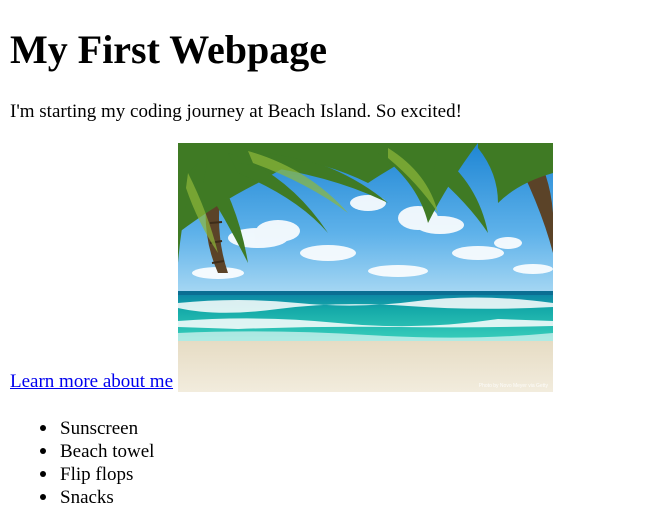 This screenshot has width=662, height=524. I want to click on image-credit: Photo by Novo Meyer via Getty, so click(514, 386).